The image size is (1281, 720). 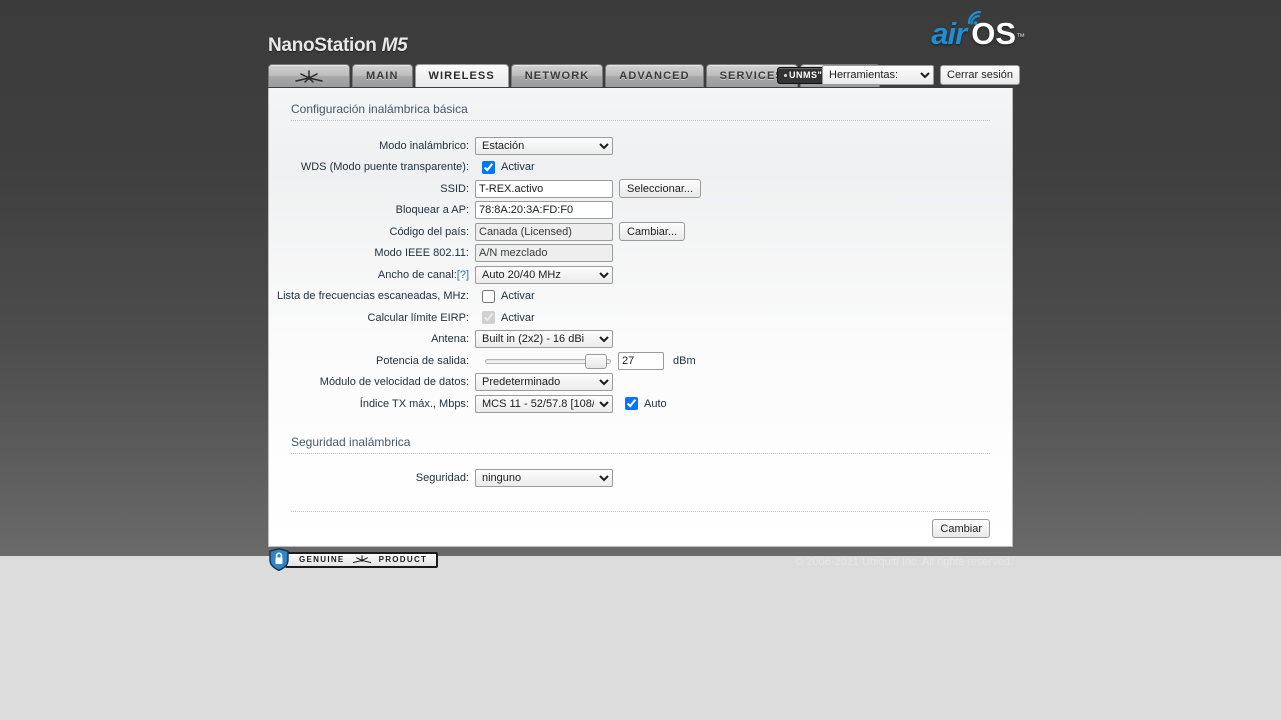 I want to click on antenna-select: Built in (2x2) - 16 dBi, so click(x=544, y=339).